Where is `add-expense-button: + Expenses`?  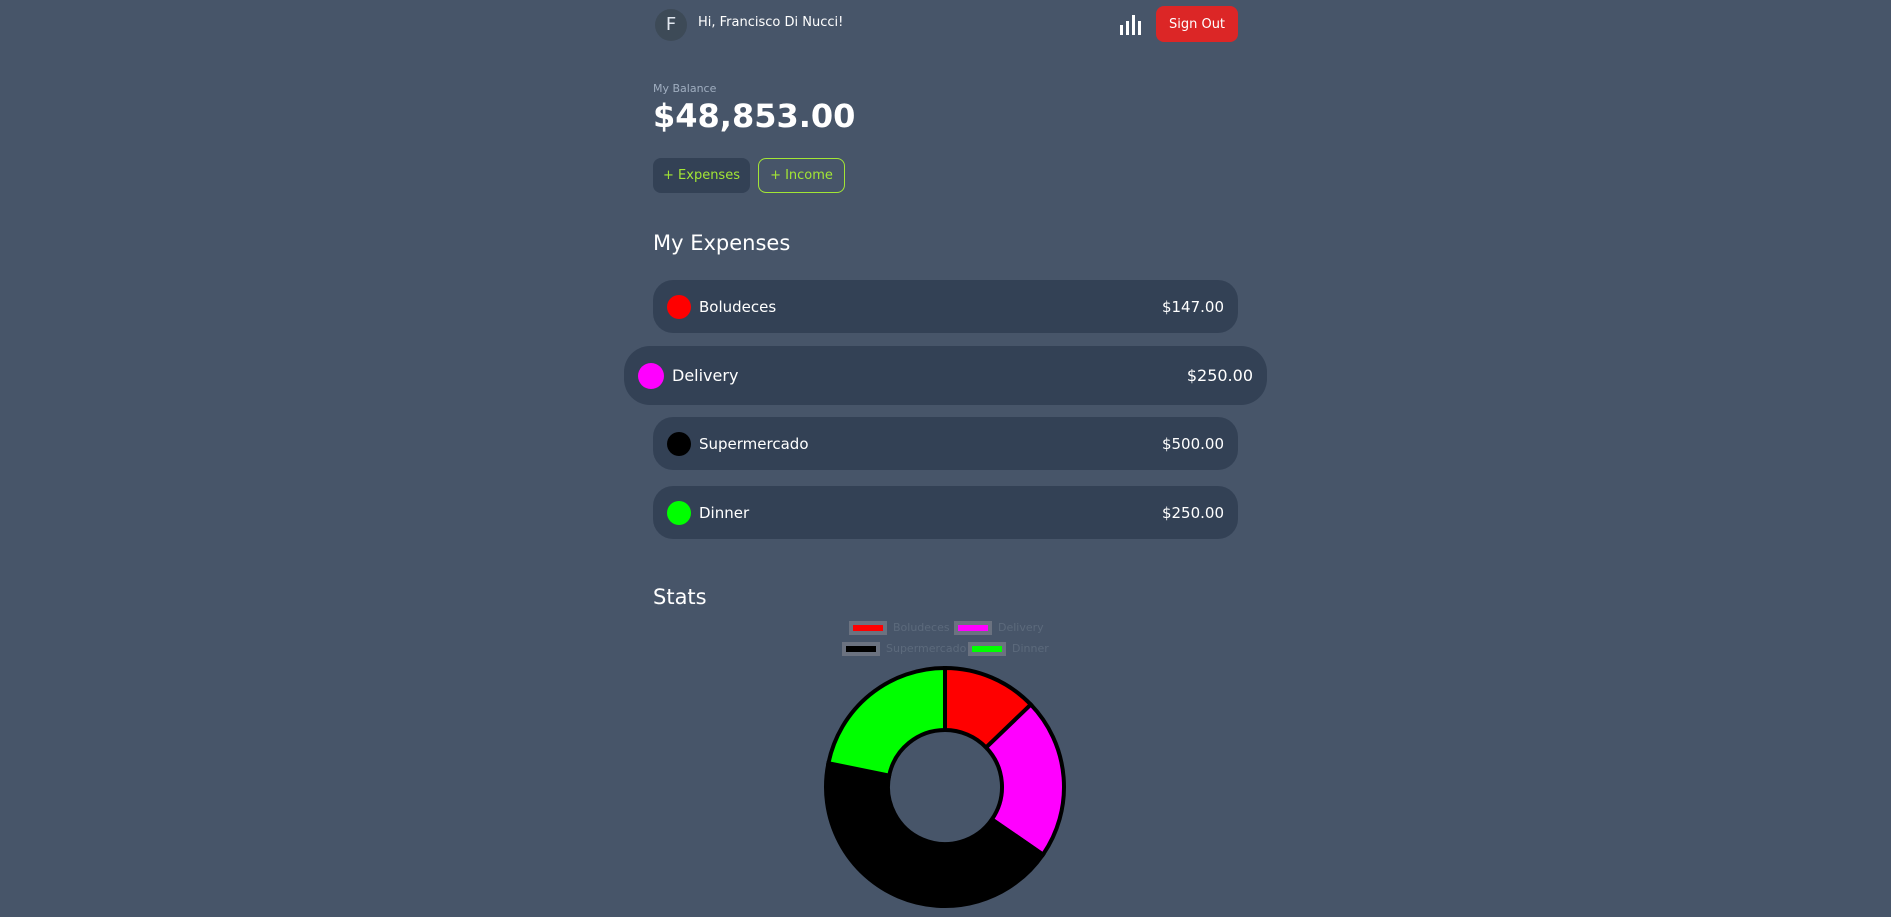 add-expense-button: + Expenses is located at coordinates (701, 175).